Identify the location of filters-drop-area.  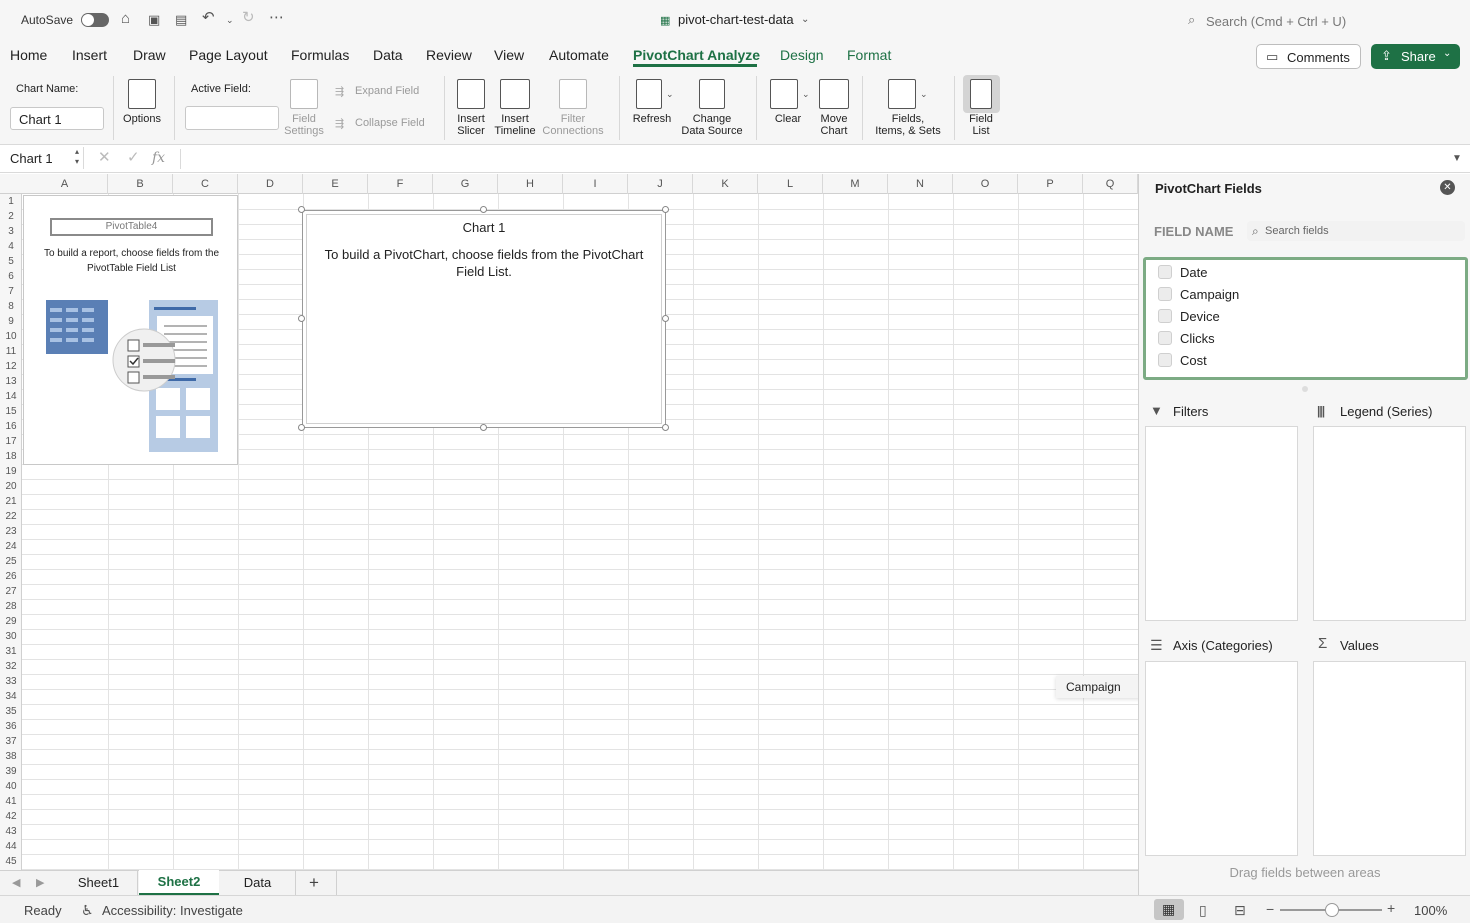
(1221, 523).